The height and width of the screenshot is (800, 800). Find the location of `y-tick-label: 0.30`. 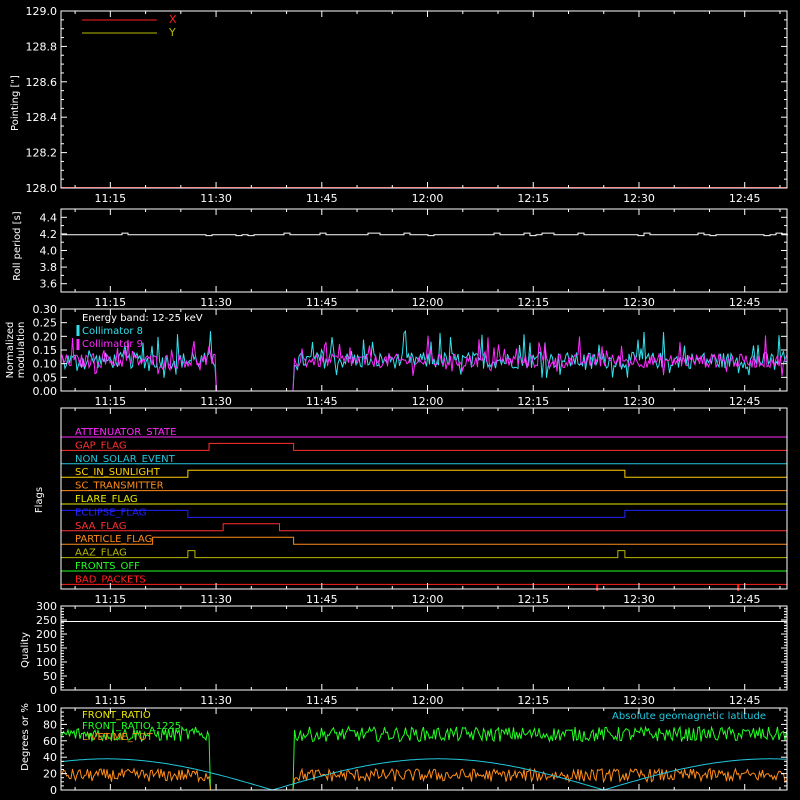

y-tick-label: 0.30 is located at coordinates (45, 309).